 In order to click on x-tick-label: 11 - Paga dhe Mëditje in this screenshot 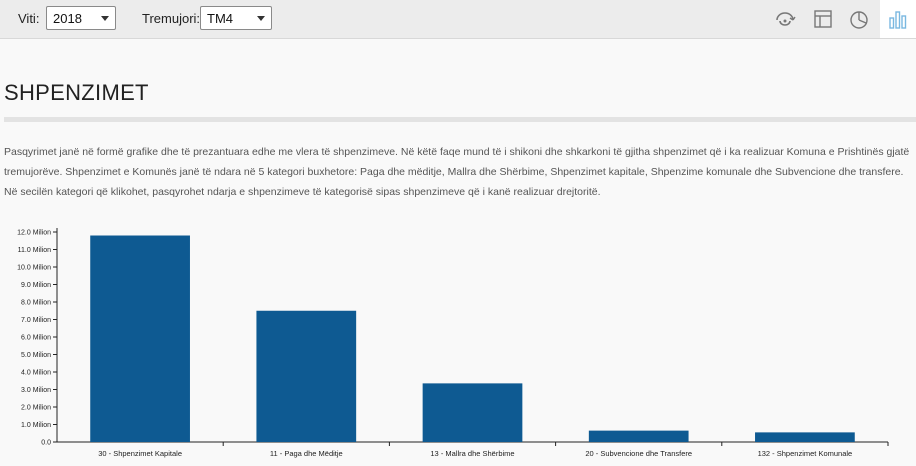, I will do `click(306, 453)`.